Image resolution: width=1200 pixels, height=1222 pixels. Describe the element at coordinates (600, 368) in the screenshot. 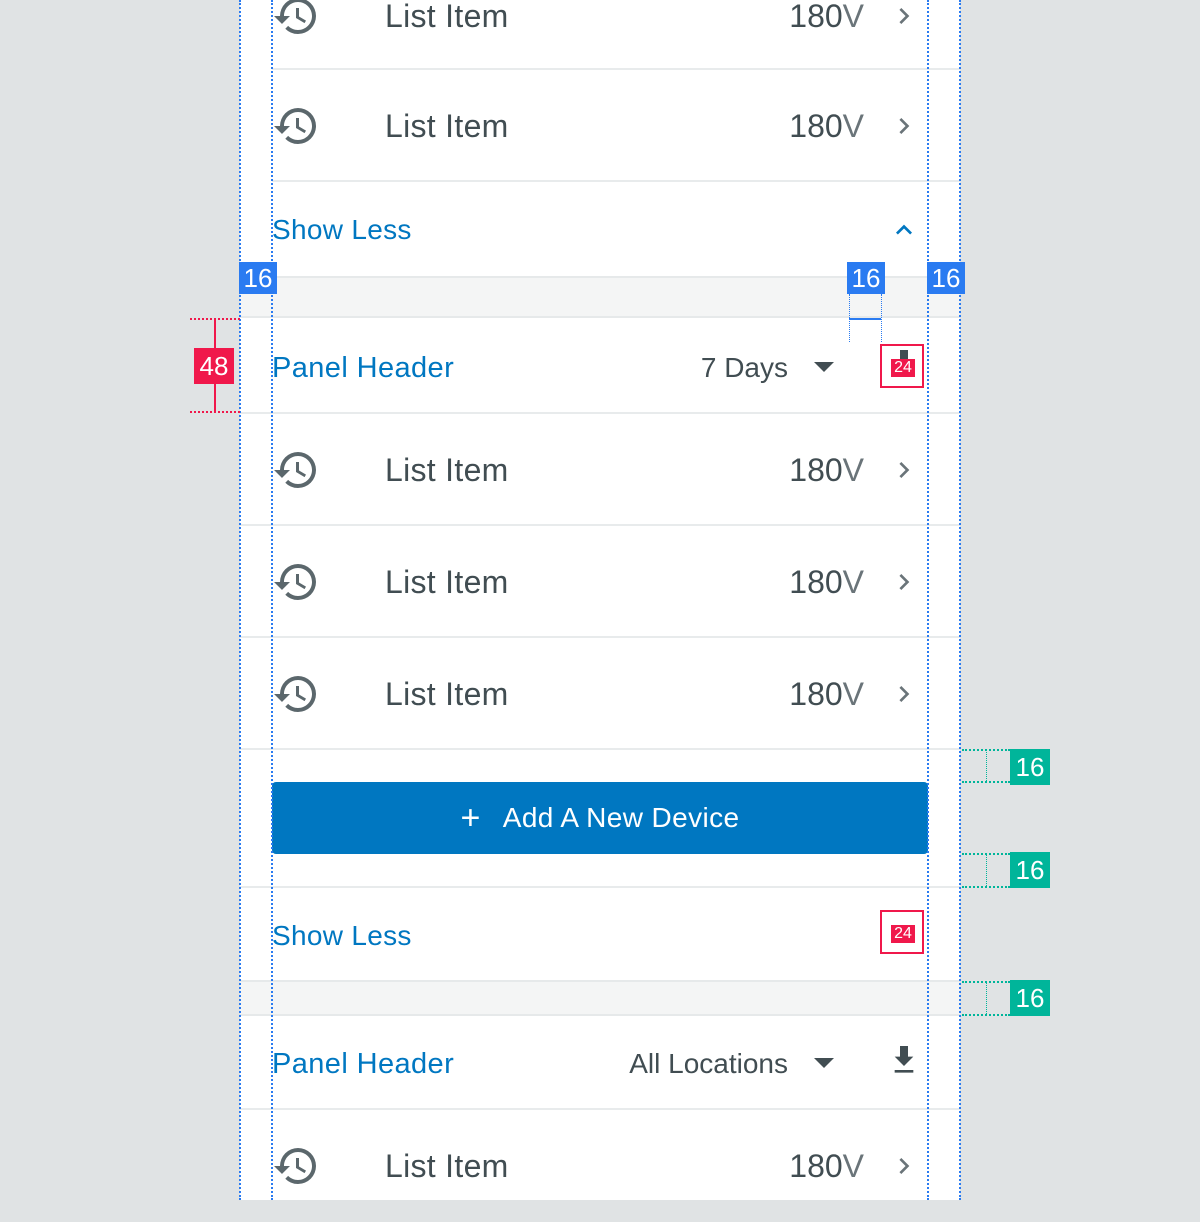

I see `panel-header: Panel Header 7 Days` at that location.